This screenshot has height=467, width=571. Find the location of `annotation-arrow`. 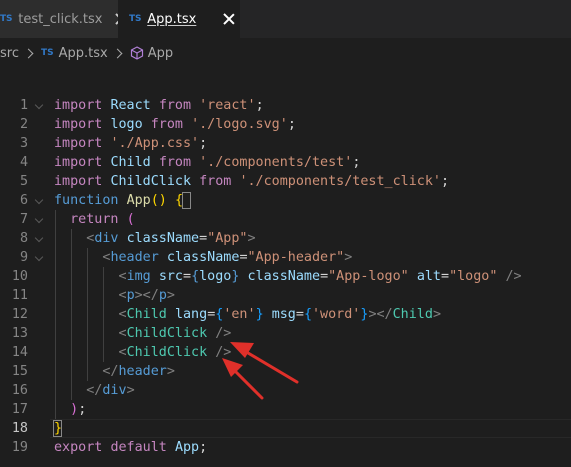

annotation-arrow is located at coordinates (243, 379).